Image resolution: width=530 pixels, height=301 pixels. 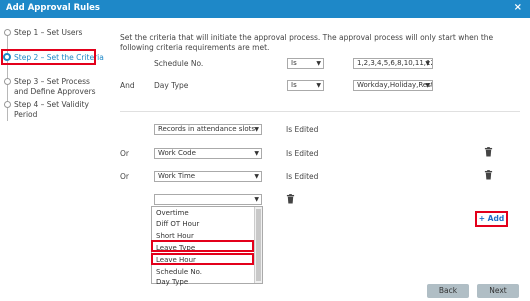 I want to click on condition-2-field-select: Work Code ▼, so click(x=208, y=153).